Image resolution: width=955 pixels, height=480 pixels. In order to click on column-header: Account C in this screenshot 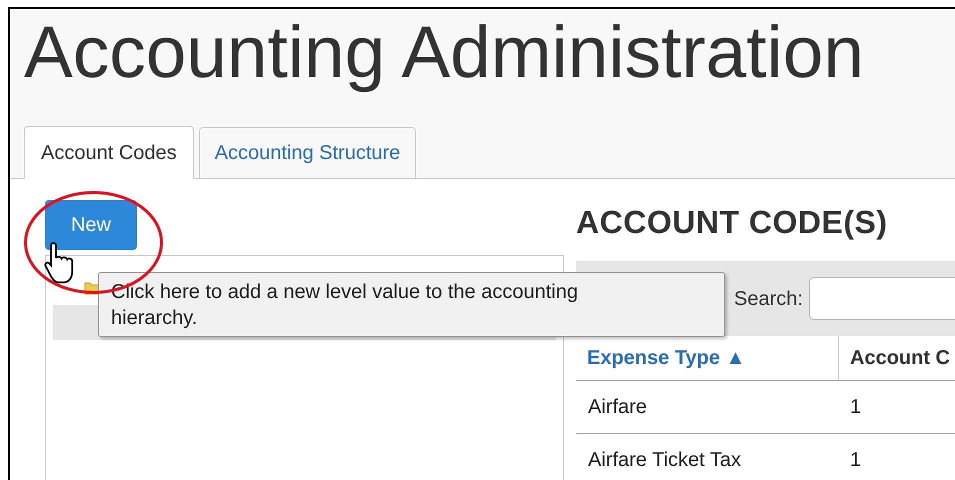, I will do `click(899, 358)`.